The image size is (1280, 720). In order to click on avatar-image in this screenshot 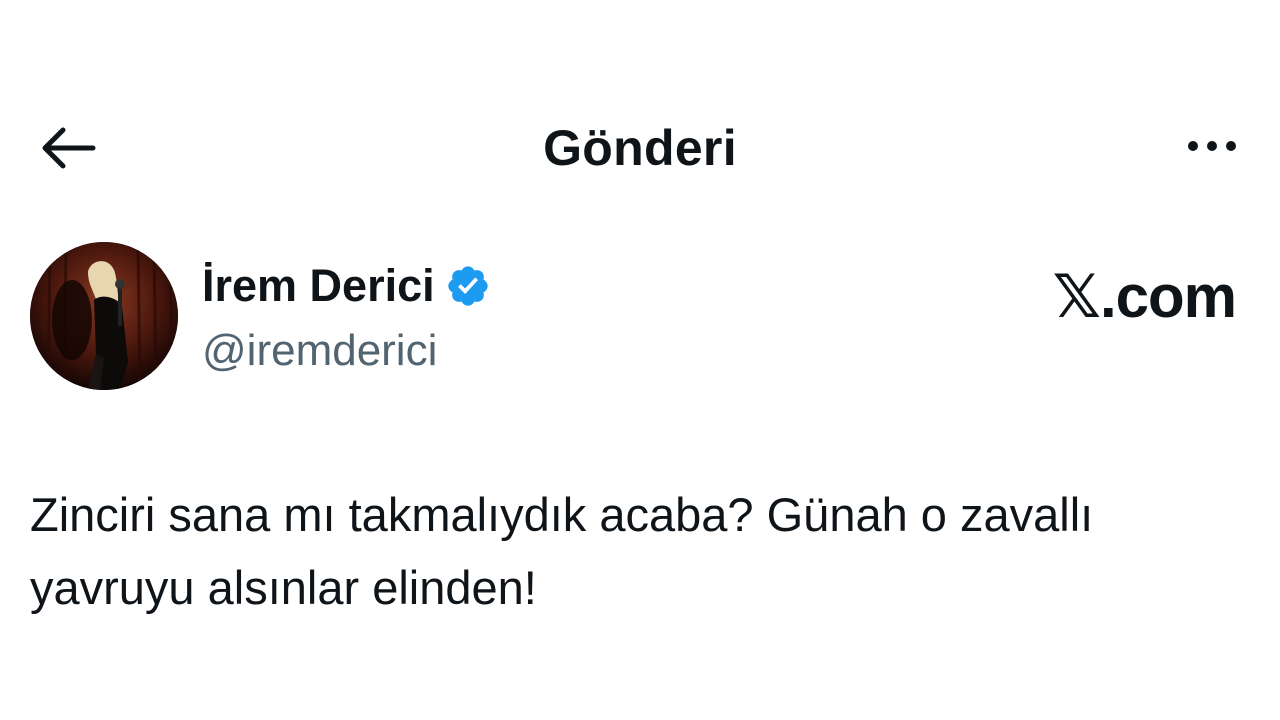, I will do `click(104, 316)`.